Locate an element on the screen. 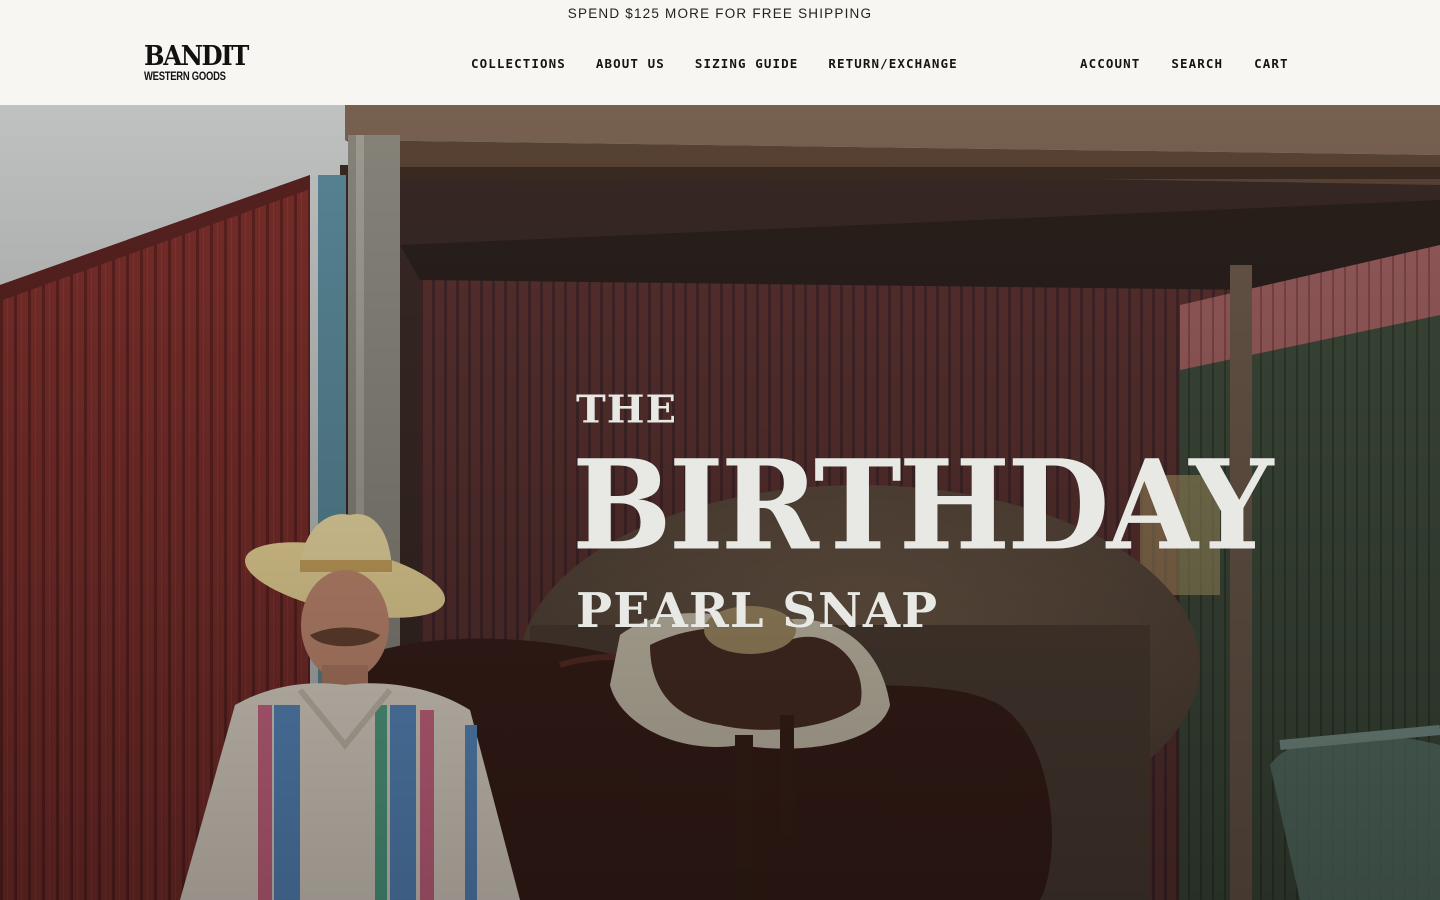 This screenshot has height=900, width=1440. search-link: Search is located at coordinates (1197, 63).